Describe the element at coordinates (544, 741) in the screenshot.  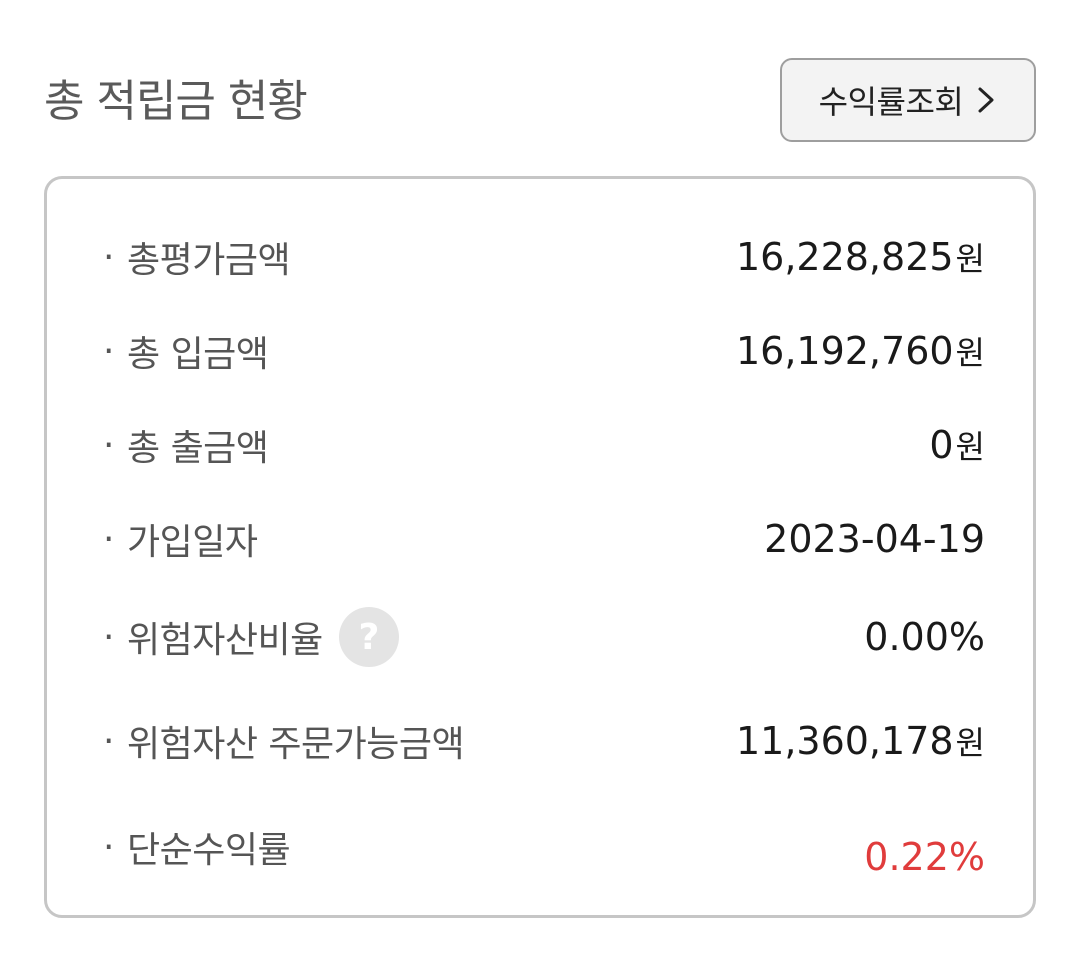
I see `row-risk-asset-orderable: · 위험자산 주문가능금액 11,360,178 원` at that location.